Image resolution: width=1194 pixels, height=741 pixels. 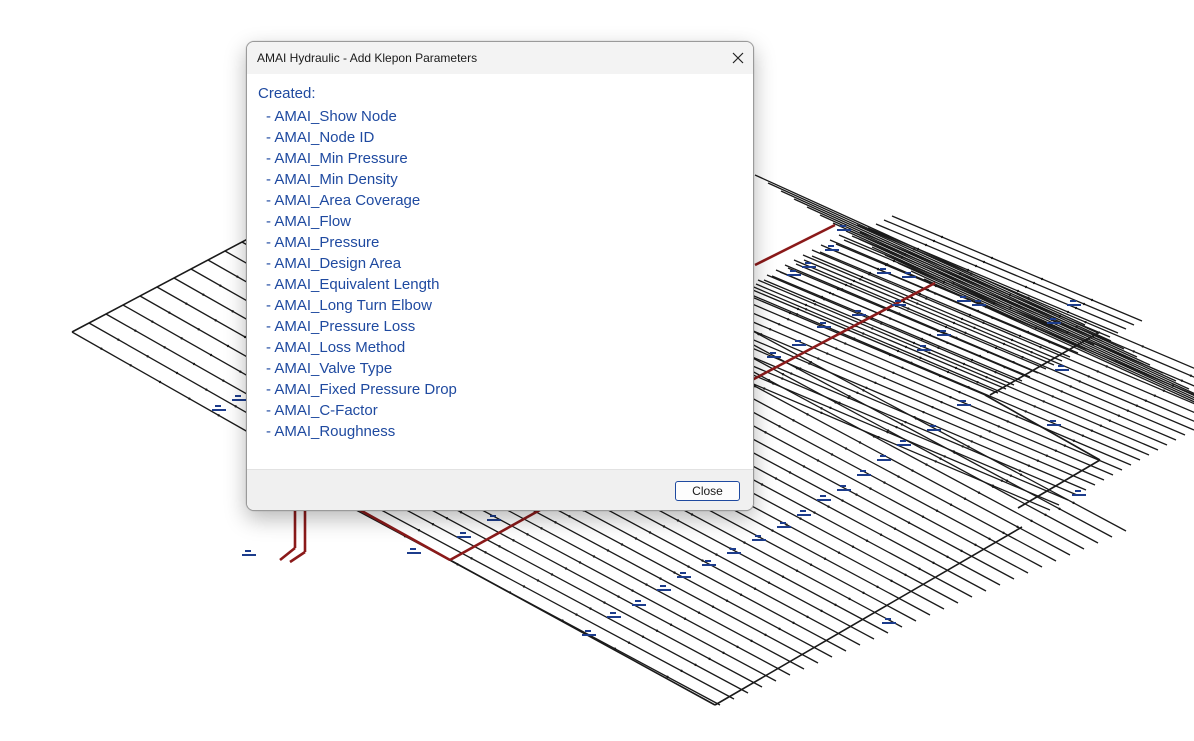 I want to click on created-parameter-item: - AMAI_Pressure, so click(x=323, y=242).